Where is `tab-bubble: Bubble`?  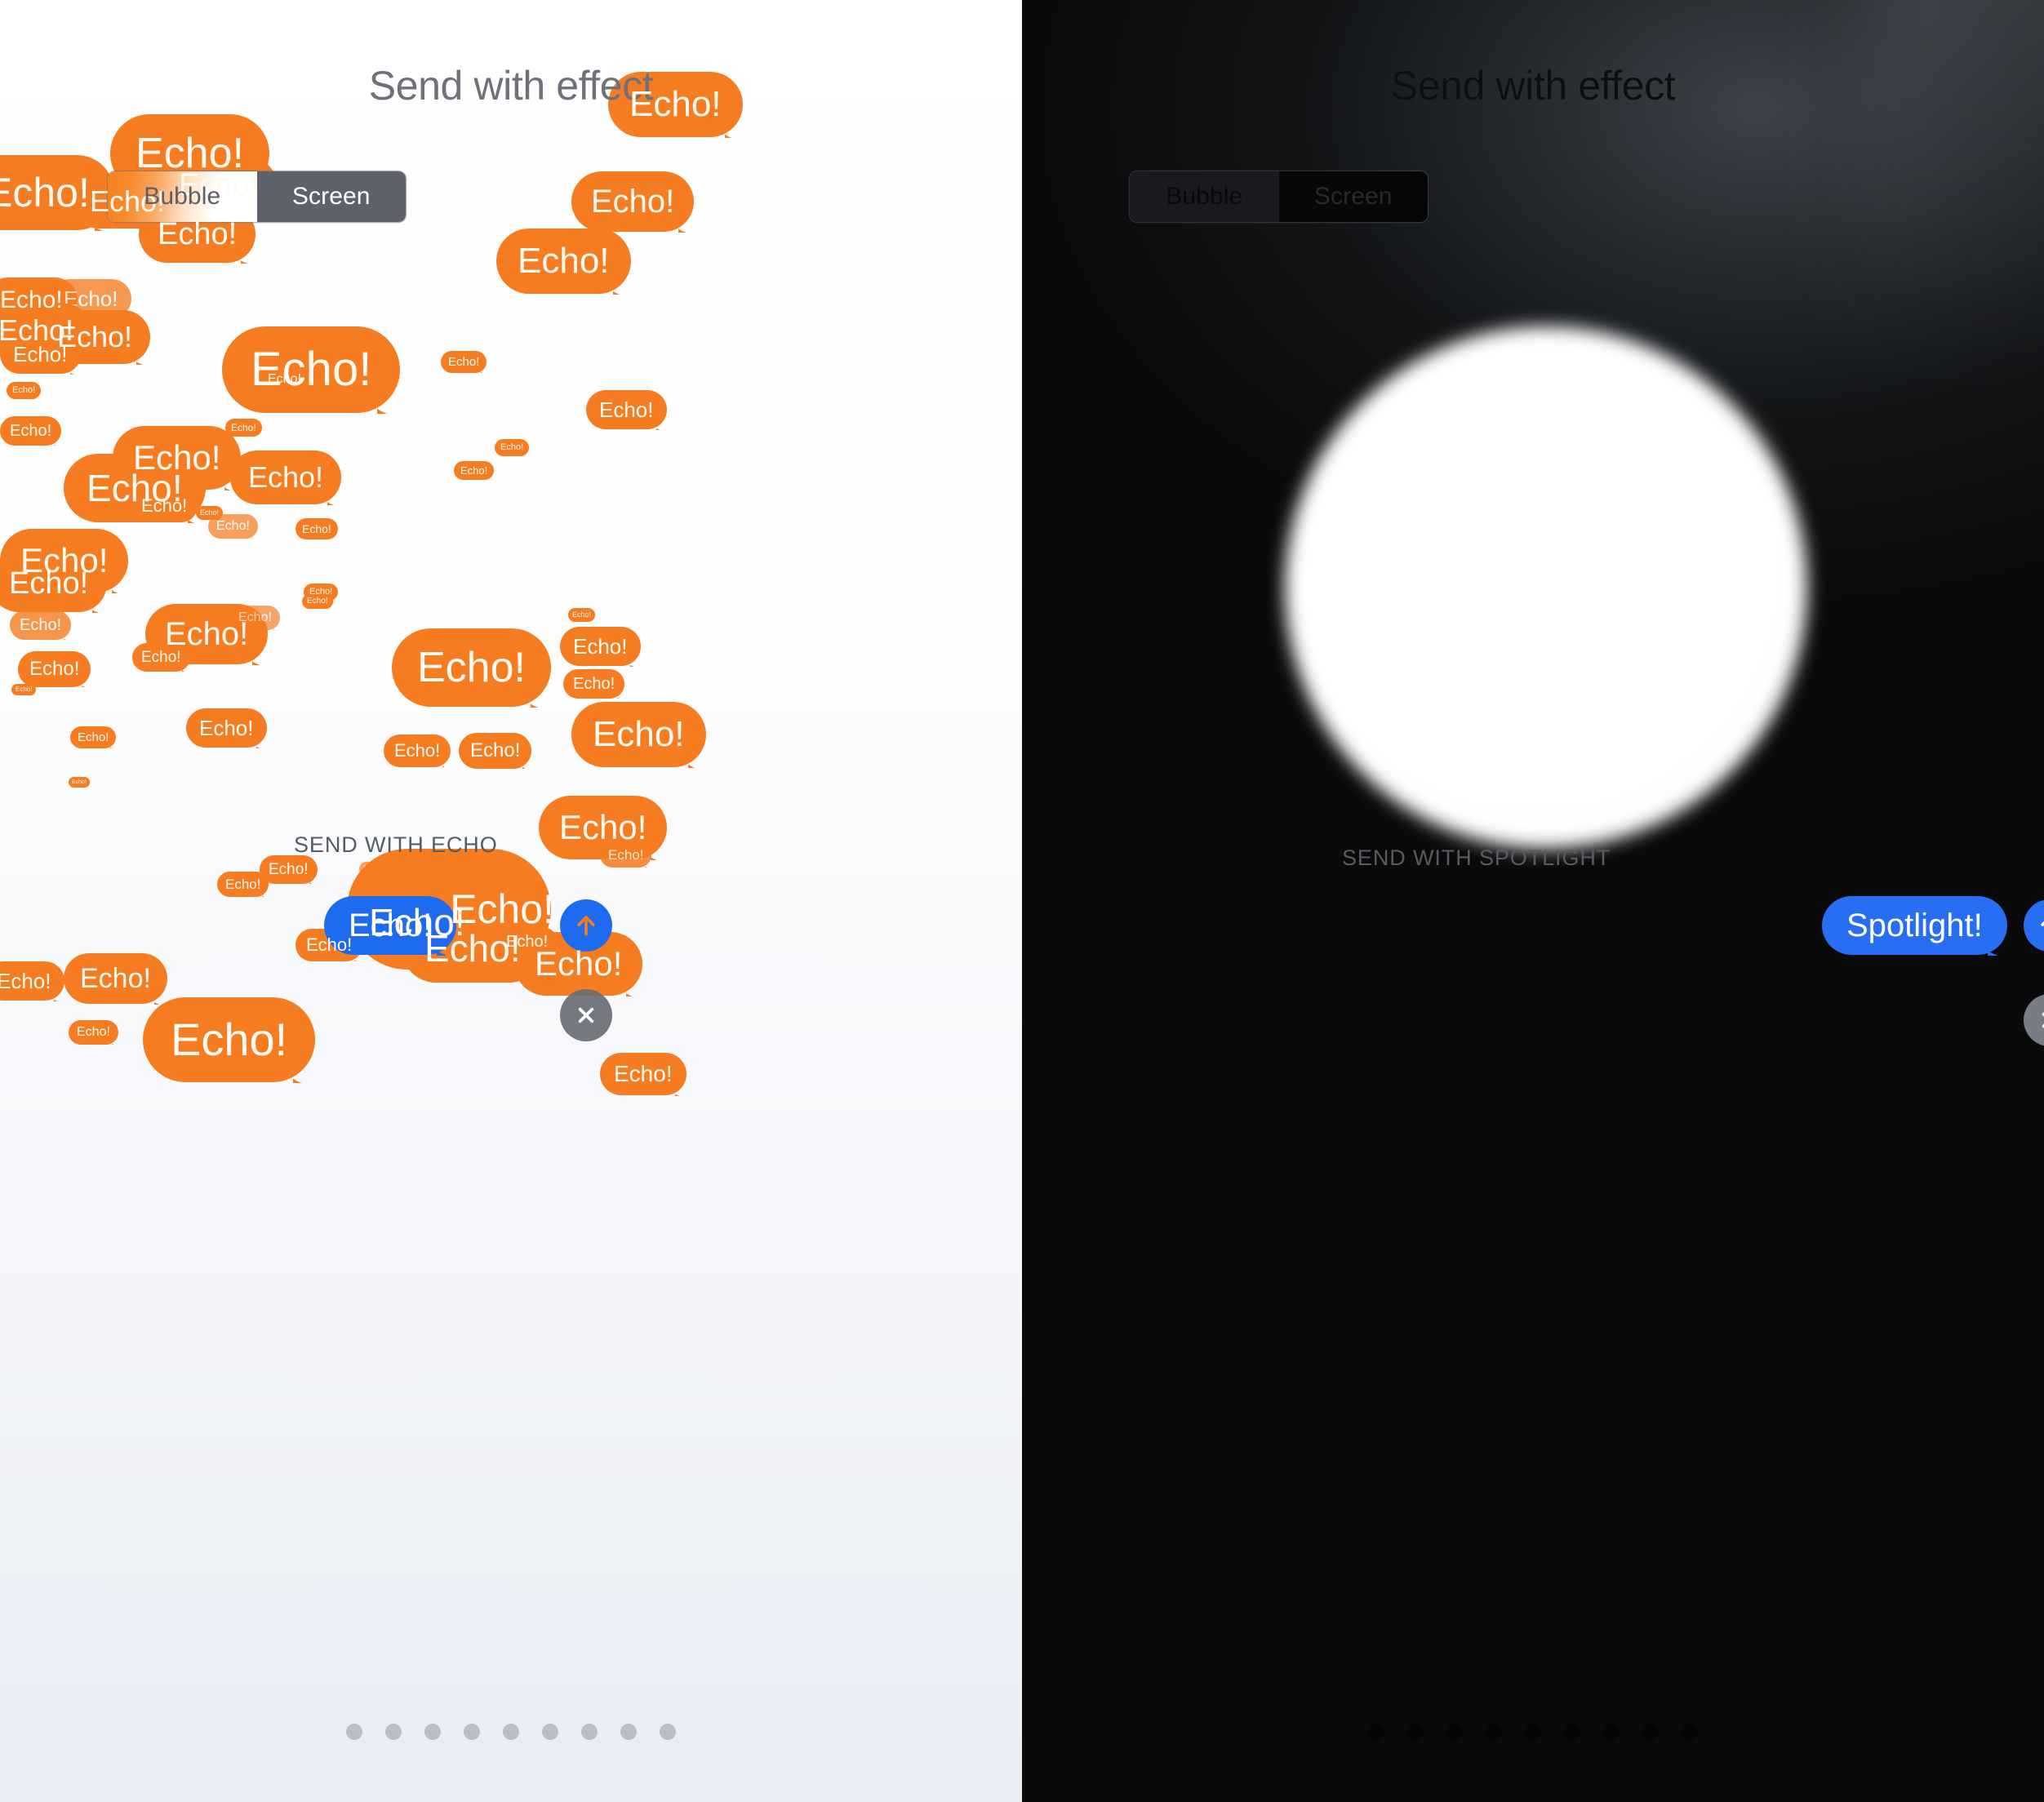
tab-bubble: Bubble is located at coordinates (1204, 196).